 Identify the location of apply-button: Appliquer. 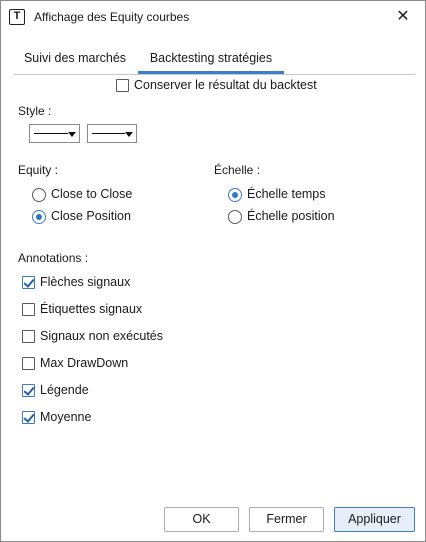
(374, 519).